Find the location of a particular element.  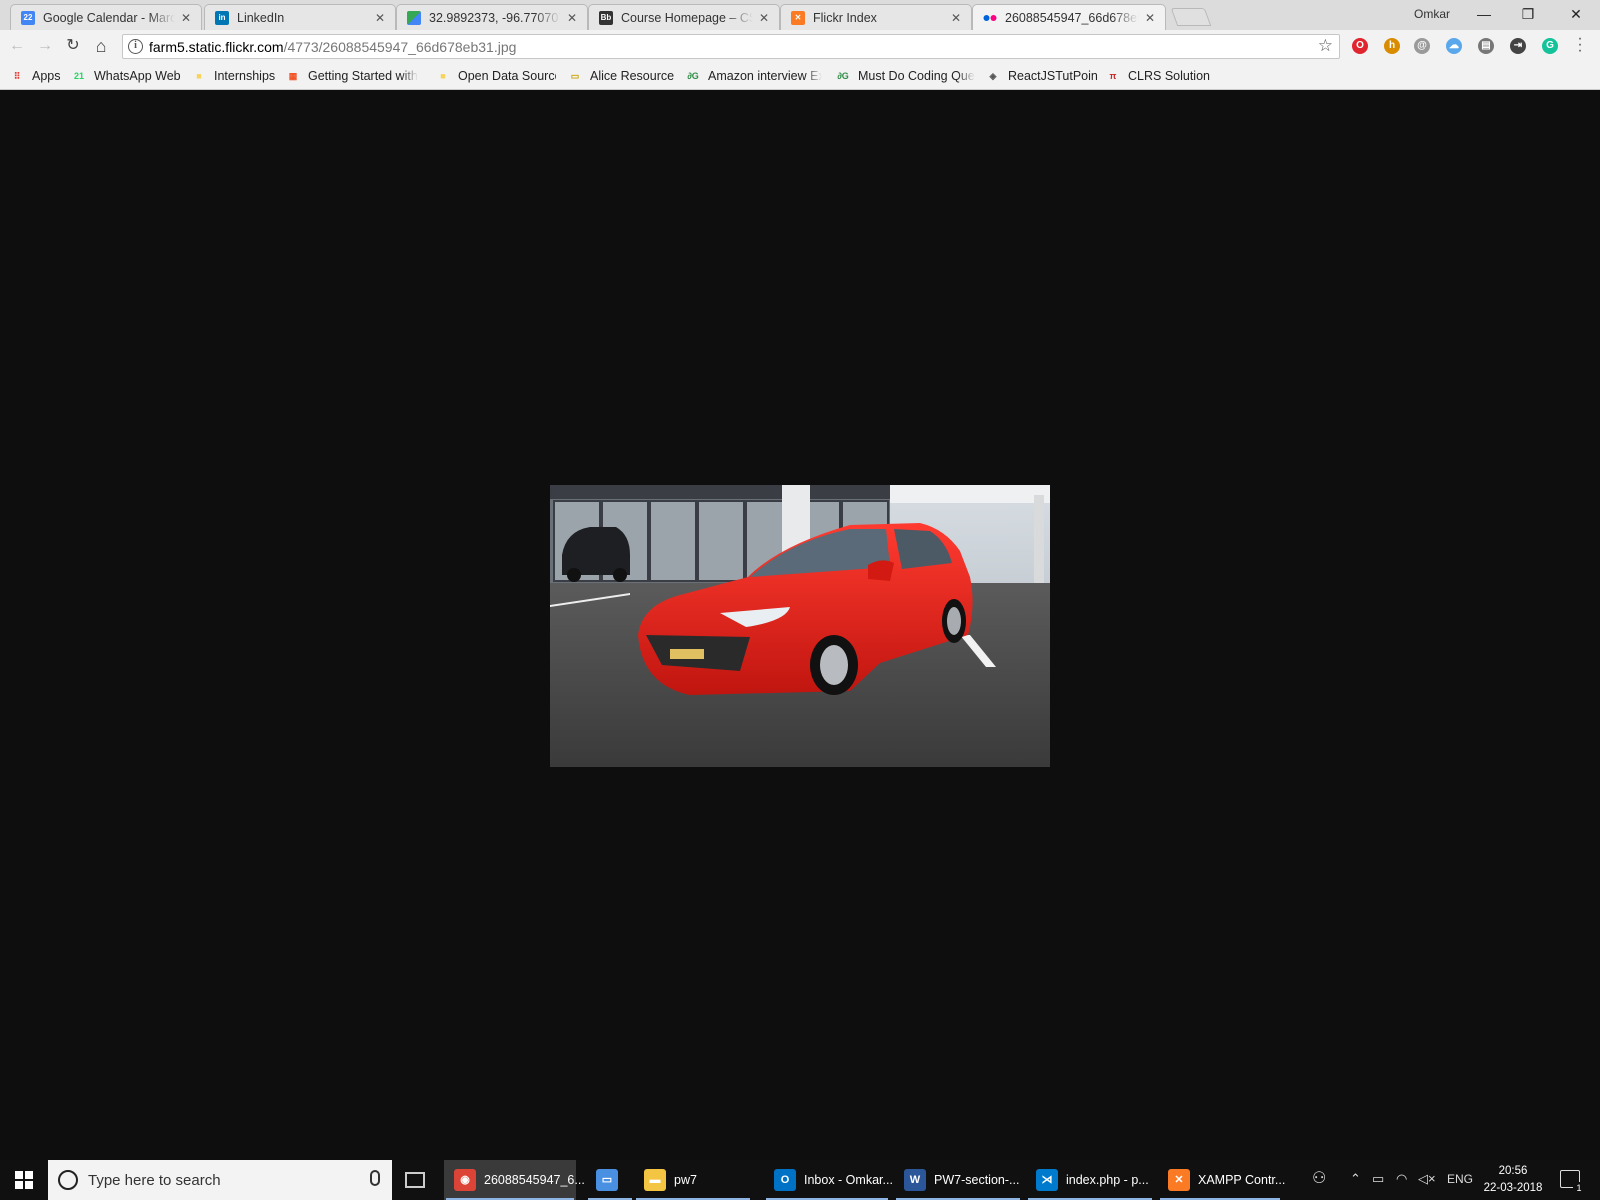

taskbar-app: ▬ pw7 is located at coordinates (693, 1180).